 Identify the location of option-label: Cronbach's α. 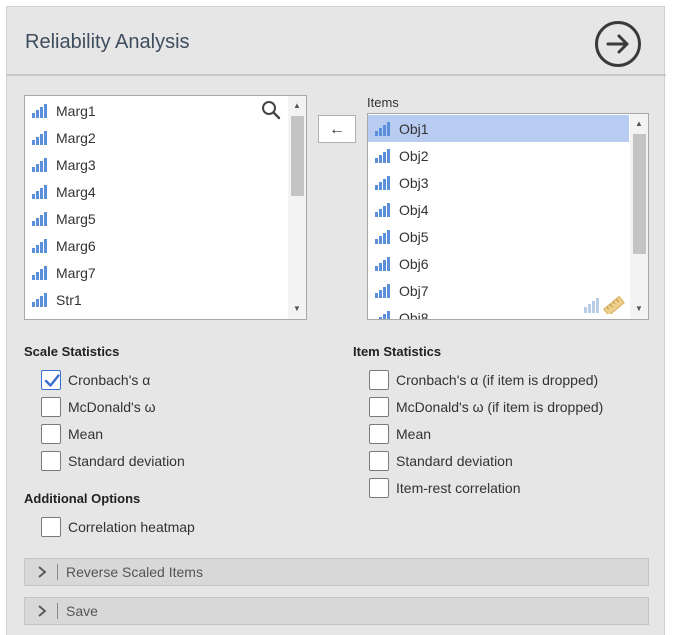
(109, 380).